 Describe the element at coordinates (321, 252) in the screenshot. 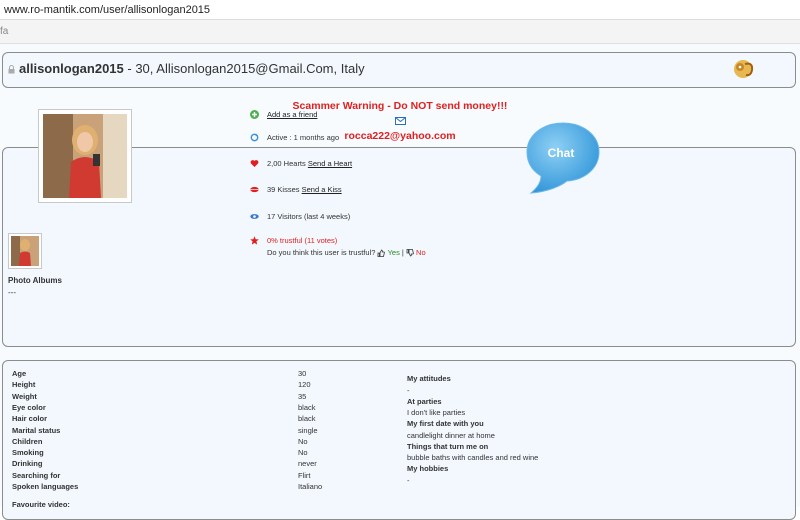

I see `trust-question: Do you think this user is trustful?` at that location.